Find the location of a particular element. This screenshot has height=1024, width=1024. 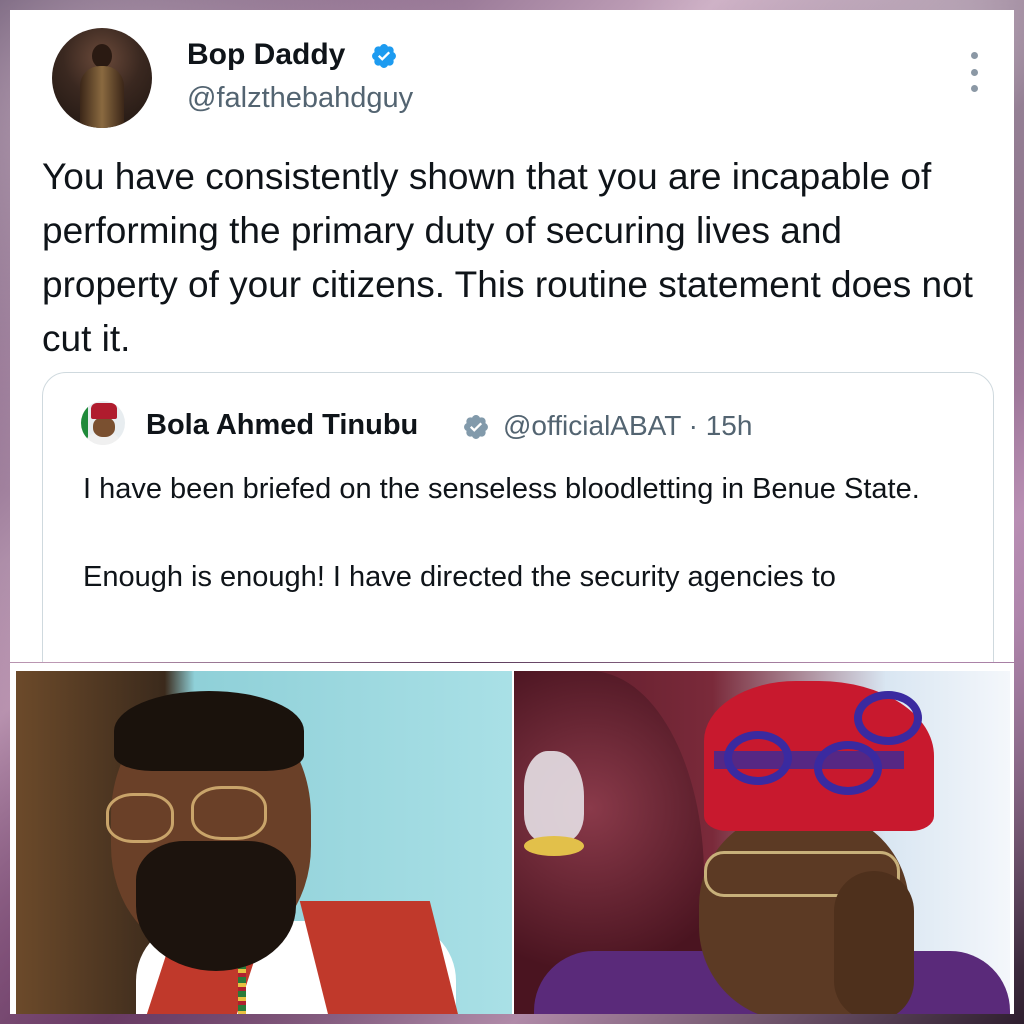

author-avatar is located at coordinates (102, 78).